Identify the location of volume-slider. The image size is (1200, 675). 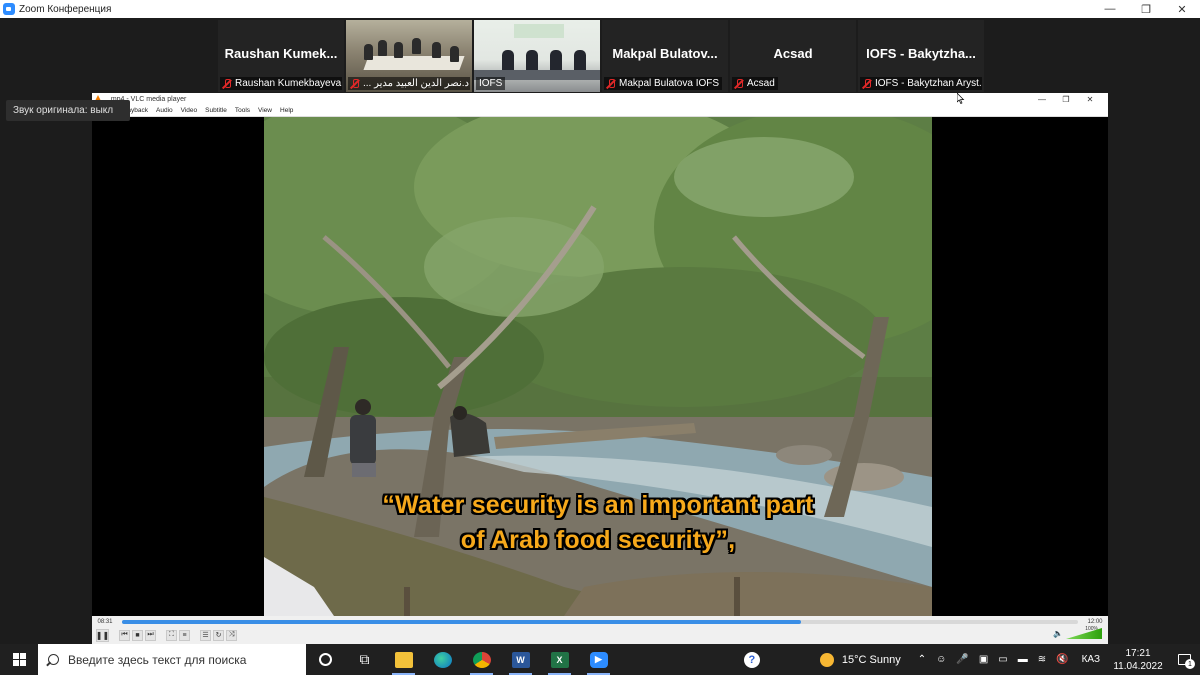
(1084, 633).